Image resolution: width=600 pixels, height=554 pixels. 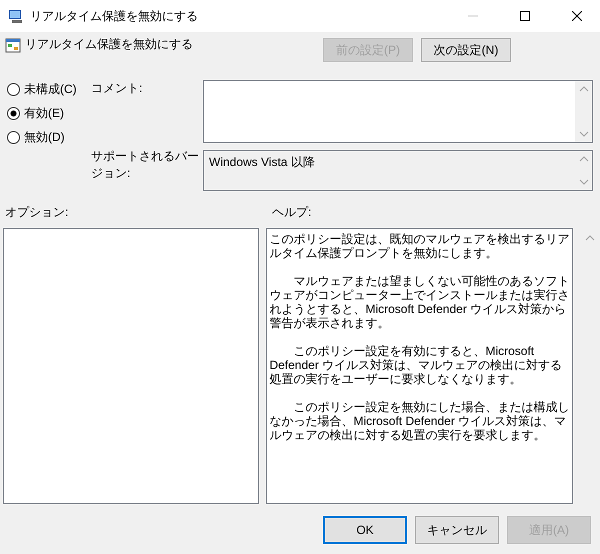 I want to click on supported-version: Windows Vista 以降, so click(x=262, y=162).